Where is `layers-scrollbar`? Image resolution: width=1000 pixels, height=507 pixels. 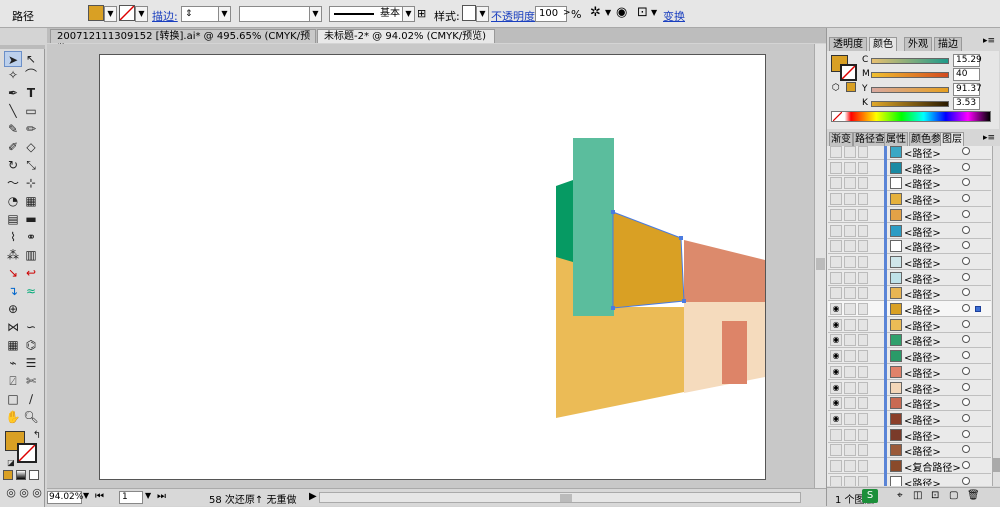 layers-scrollbar is located at coordinates (996, 316).